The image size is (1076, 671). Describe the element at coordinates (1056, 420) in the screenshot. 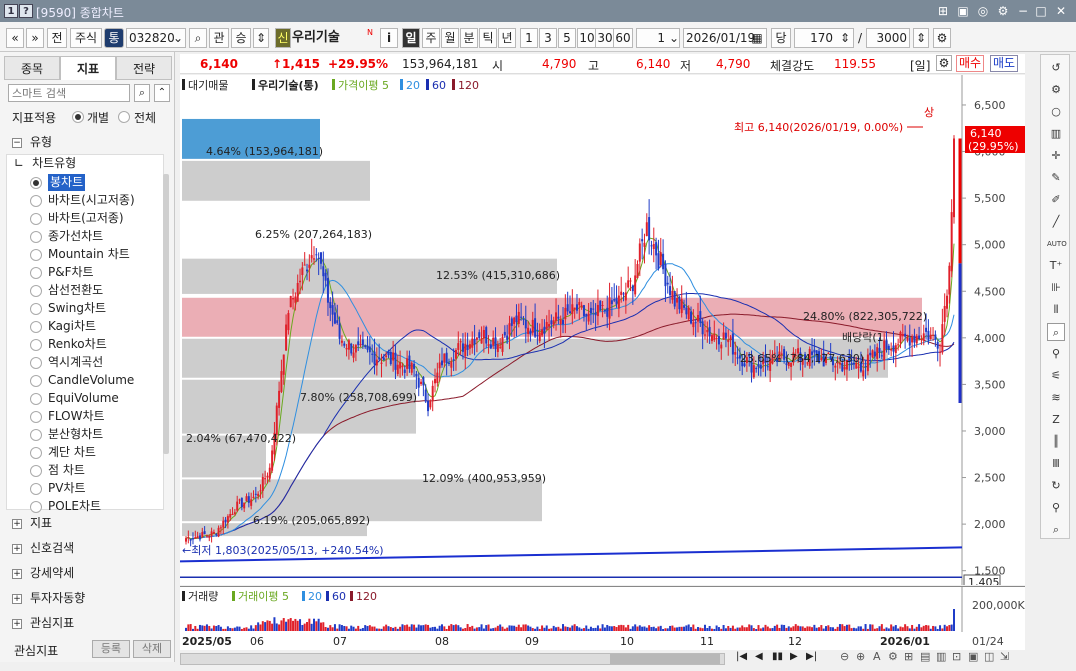

I see `zigzag-icon: Z` at that location.